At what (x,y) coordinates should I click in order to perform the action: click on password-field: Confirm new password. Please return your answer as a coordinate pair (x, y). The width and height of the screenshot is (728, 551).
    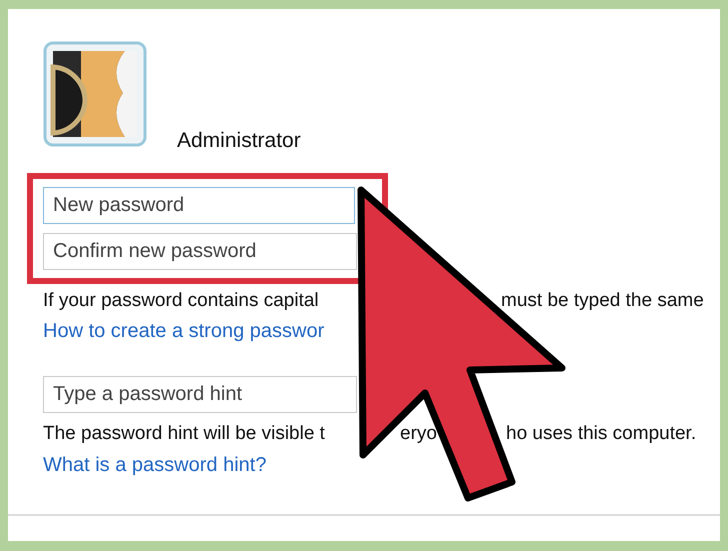
    Looking at the image, I should click on (200, 251).